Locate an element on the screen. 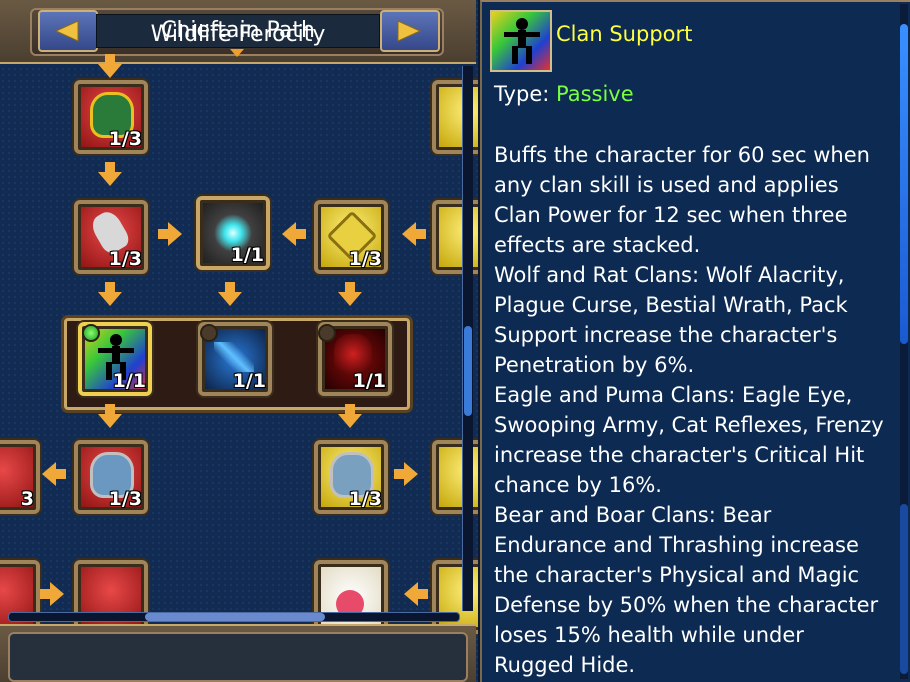 This screenshot has width=910, height=682. clan-support-icon is located at coordinates (521, 41).